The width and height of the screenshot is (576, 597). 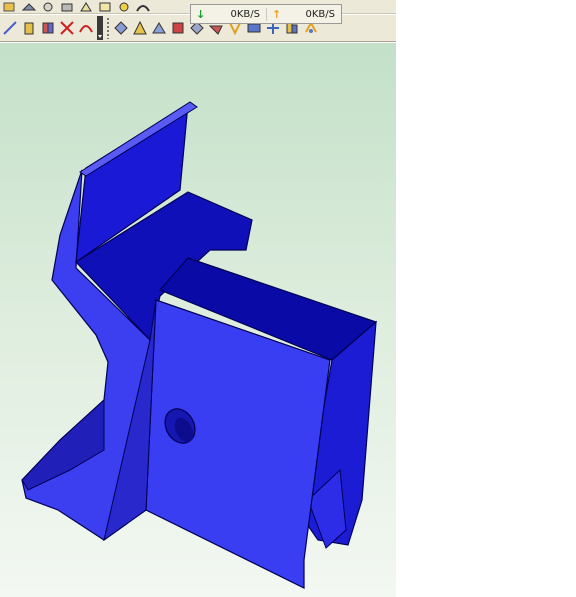 What do you see at coordinates (178, 28) in the screenshot?
I see `measure-icon` at bounding box center [178, 28].